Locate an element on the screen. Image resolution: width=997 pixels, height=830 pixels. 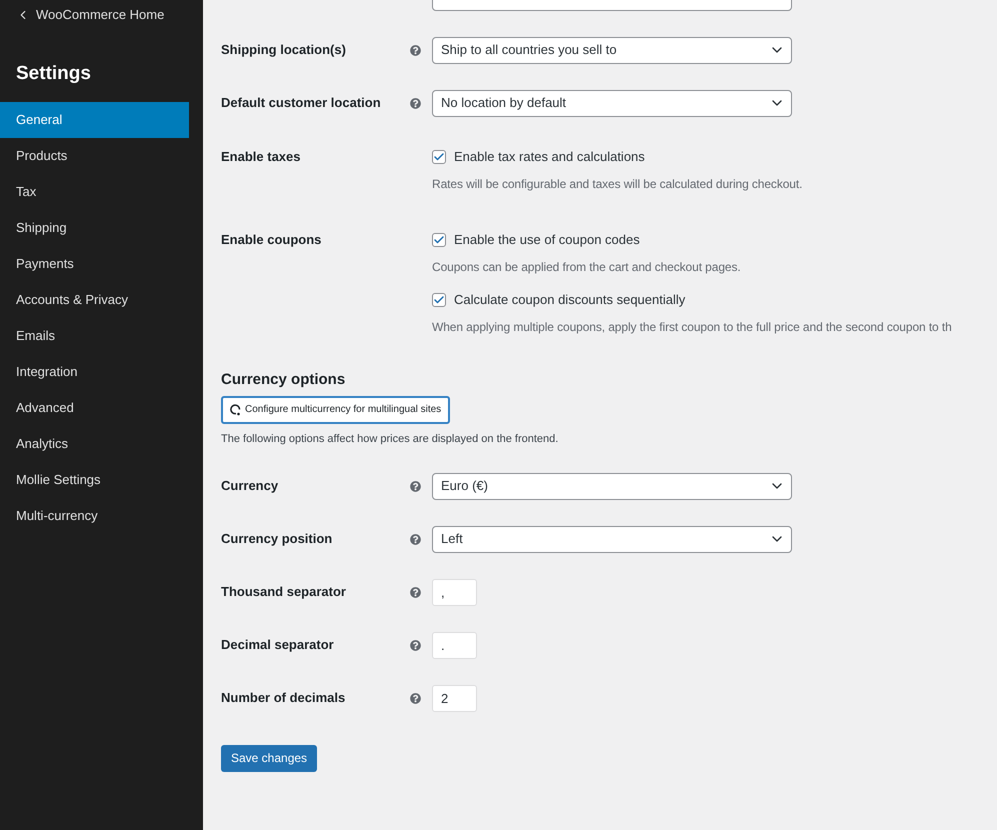
section-heading: Currency options is located at coordinates (283, 380).